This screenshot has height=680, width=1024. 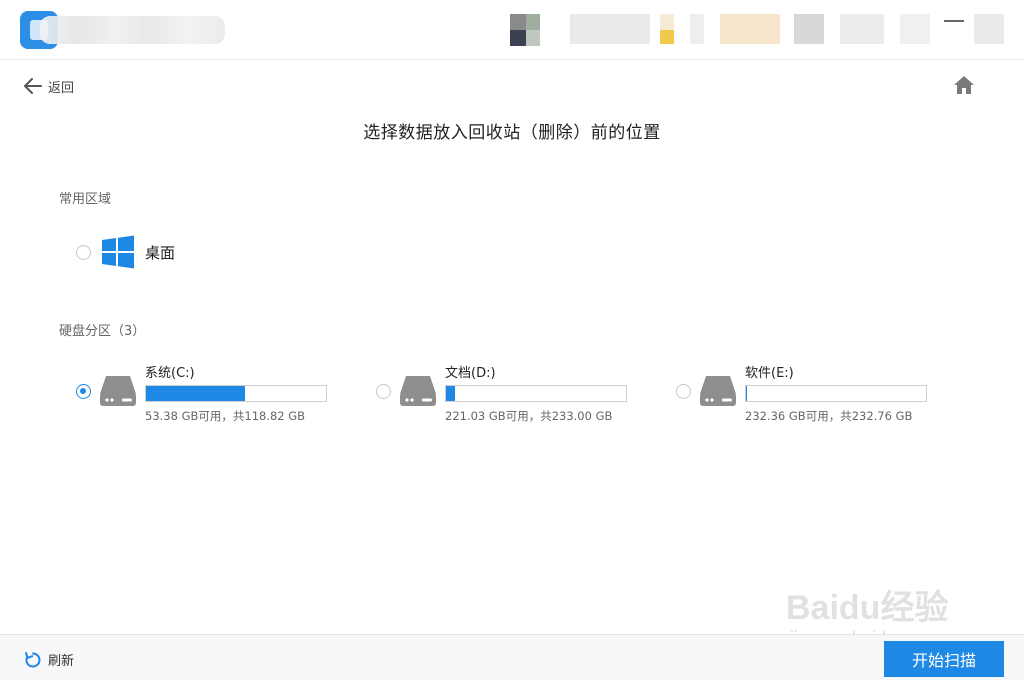 I want to click on windows-icon, so click(x=118, y=252).